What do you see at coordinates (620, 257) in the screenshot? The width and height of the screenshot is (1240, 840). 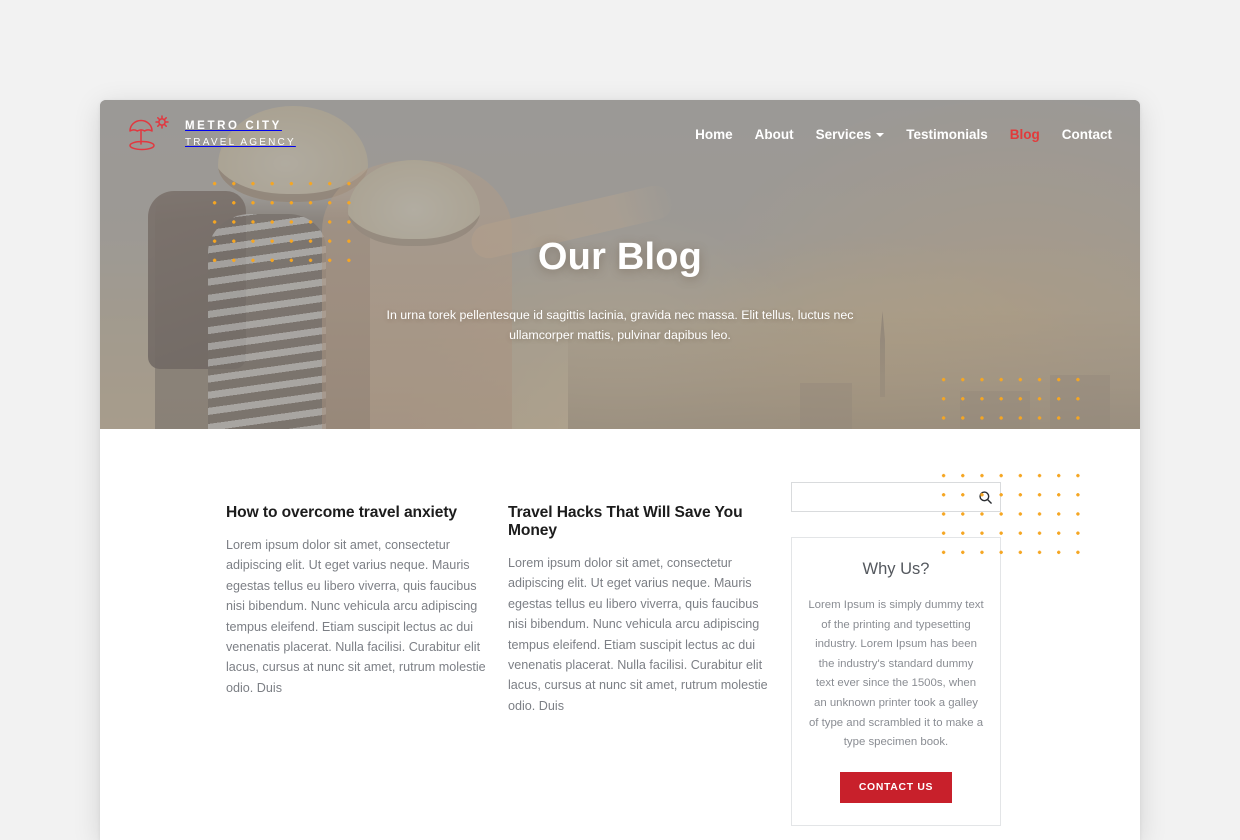 I see `page-title: Our Blog` at bounding box center [620, 257].